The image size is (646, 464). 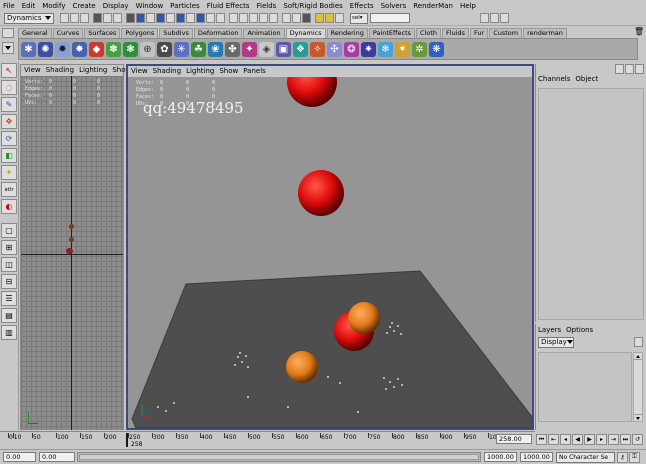 I want to click on layer-editor-icon, so click(x=629, y=69).